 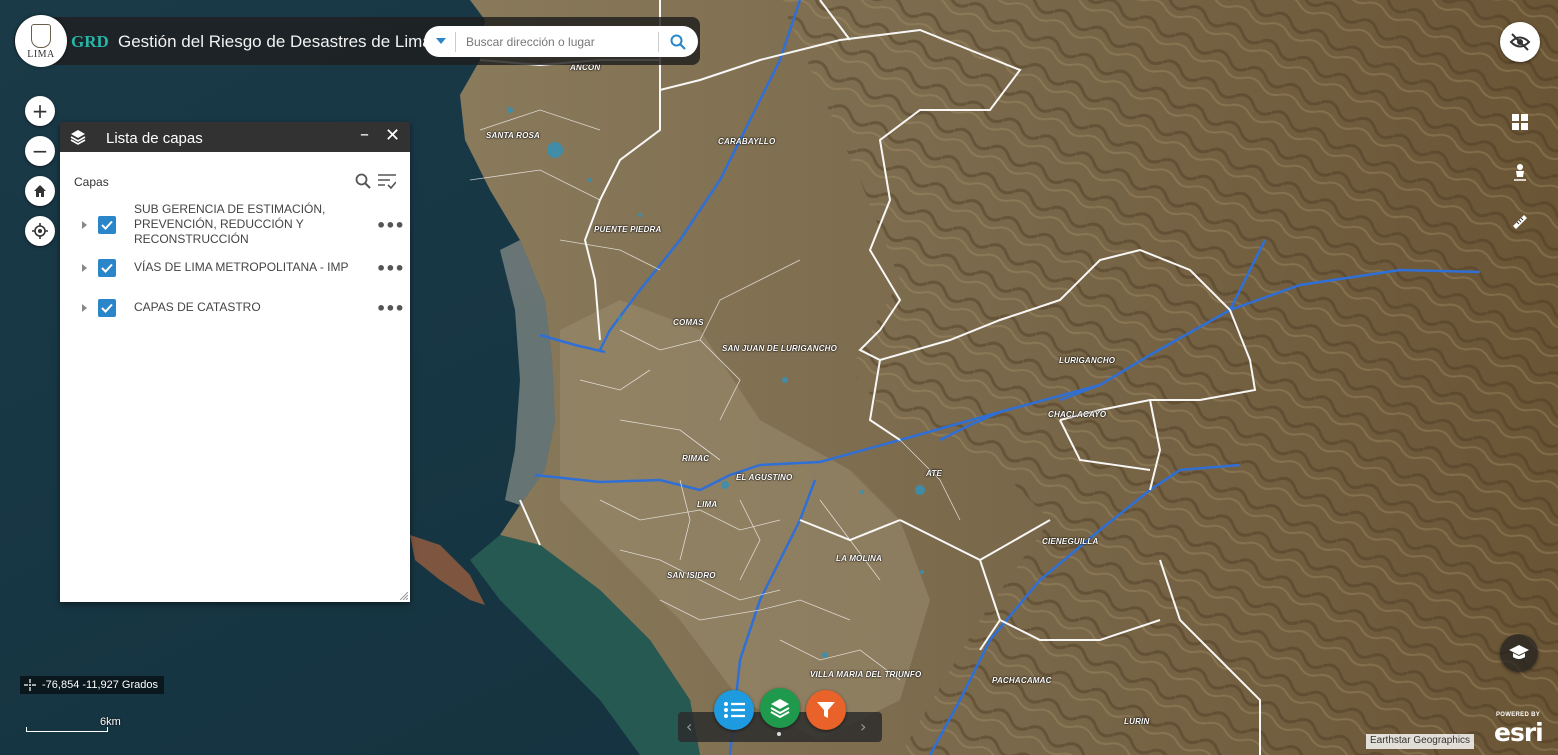 I want to click on home-button, so click(x=40, y=191).